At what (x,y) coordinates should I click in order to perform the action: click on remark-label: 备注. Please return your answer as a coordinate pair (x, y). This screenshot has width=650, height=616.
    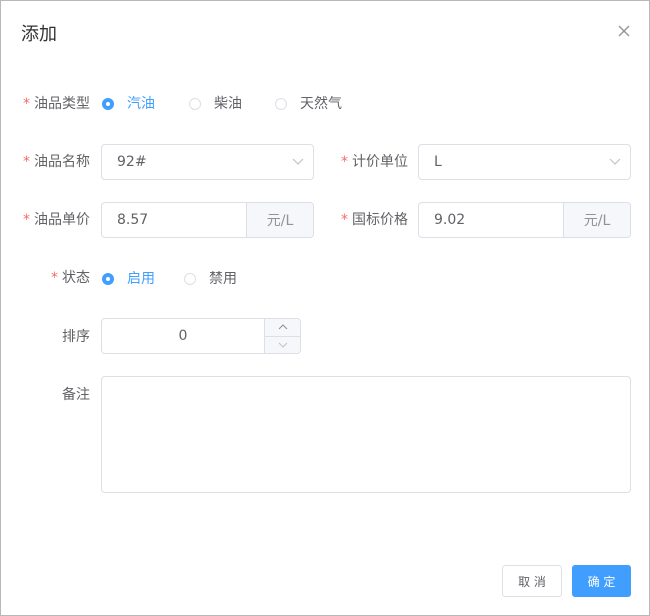
    Looking at the image, I should click on (76, 395).